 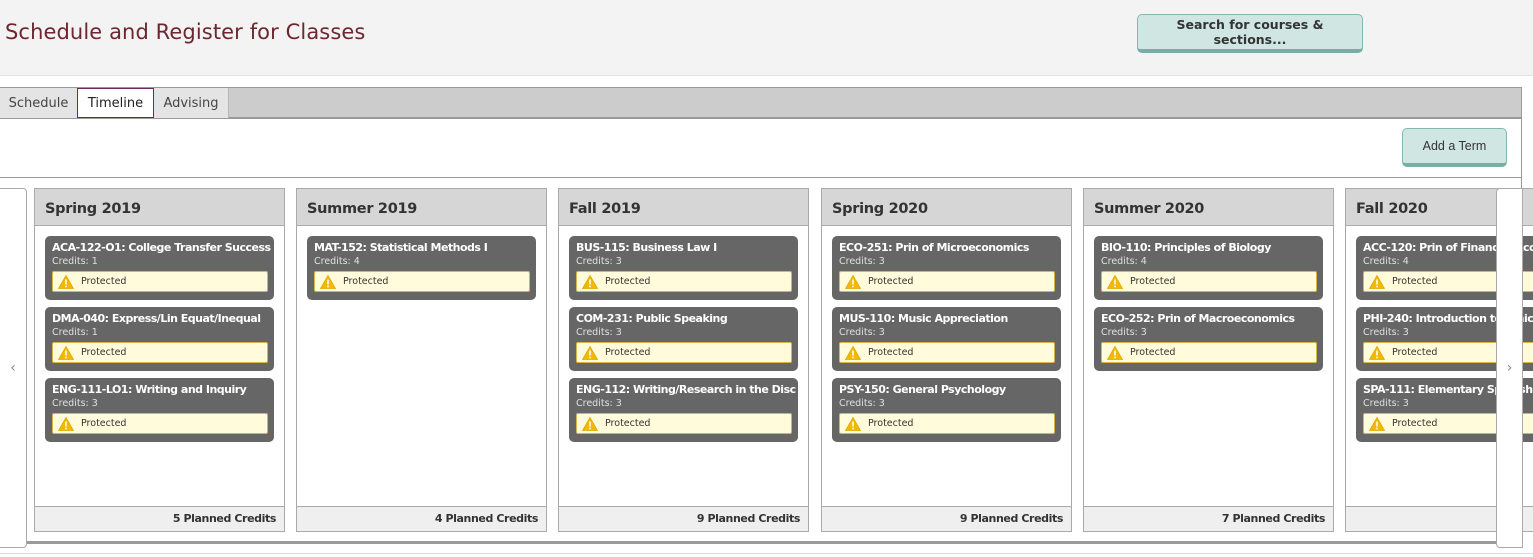 I want to click on divider, so click(x=766, y=553).